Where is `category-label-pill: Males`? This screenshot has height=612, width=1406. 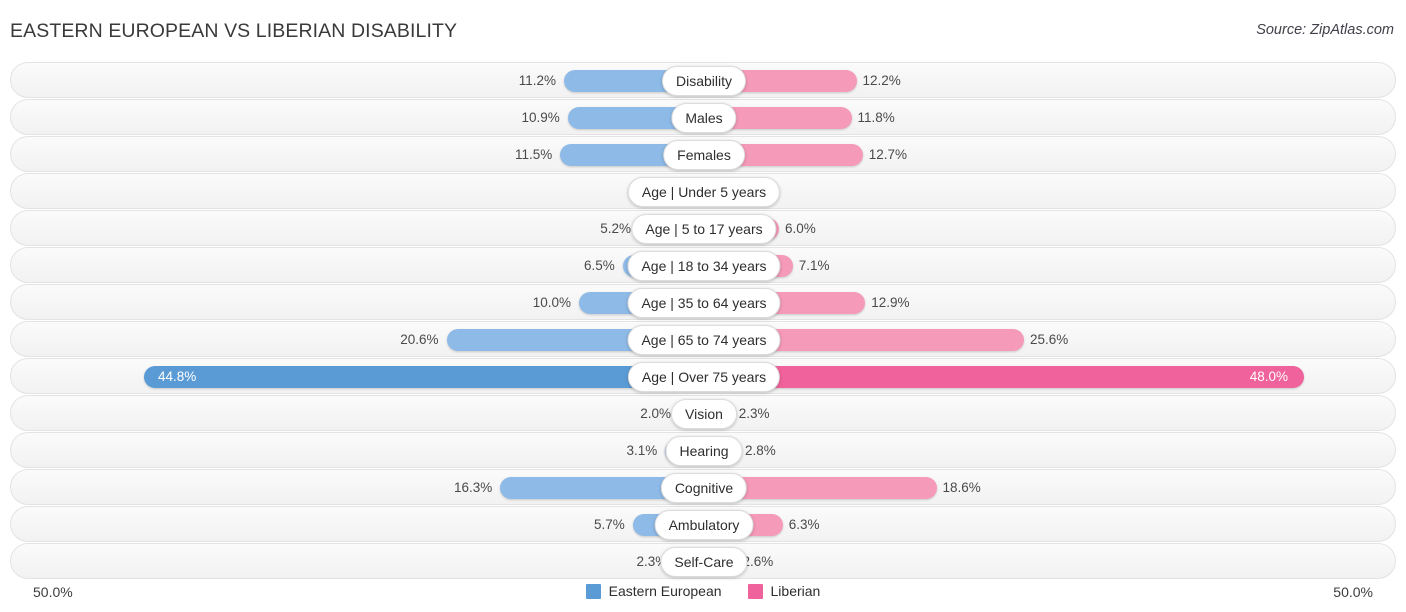 category-label-pill: Males is located at coordinates (704, 118).